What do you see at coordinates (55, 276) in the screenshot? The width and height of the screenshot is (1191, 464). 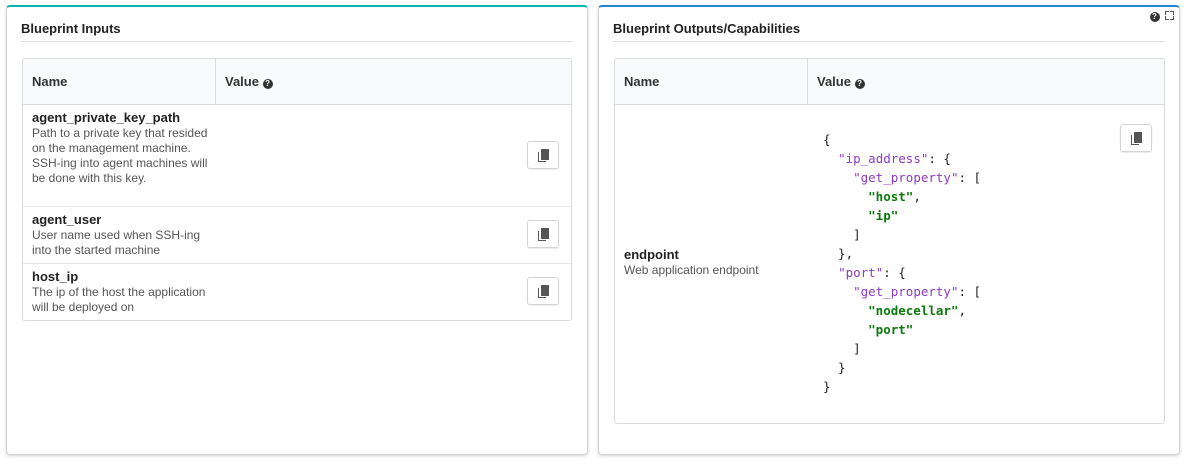 I see `input-name: host_ip` at bounding box center [55, 276].